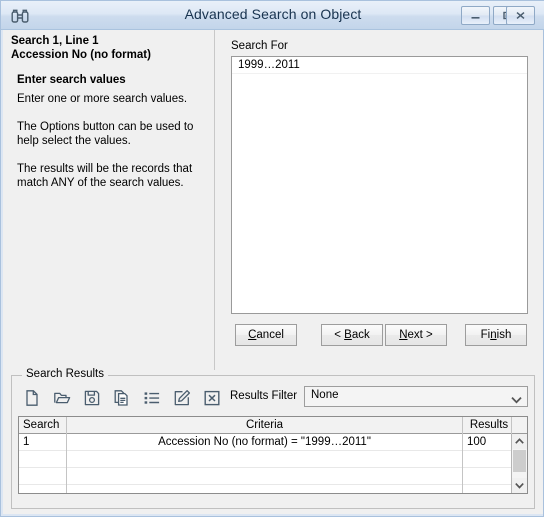 Image resolution: width=544 pixels, height=517 pixels. I want to click on results-filter-label: Results Filter, so click(264, 396).